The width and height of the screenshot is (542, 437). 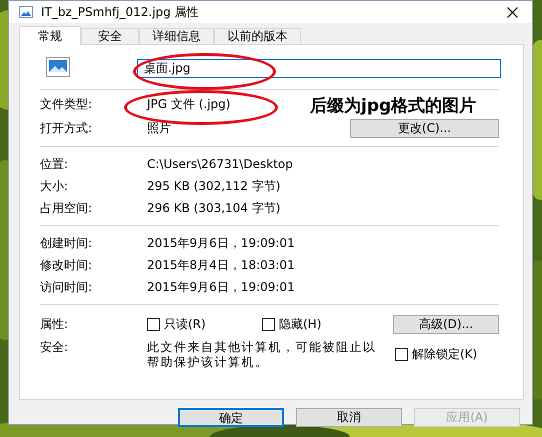 What do you see at coordinates (188, 104) in the screenshot?
I see `field-value: JPG 文件 (.jpg)` at bounding box center [188, 104].